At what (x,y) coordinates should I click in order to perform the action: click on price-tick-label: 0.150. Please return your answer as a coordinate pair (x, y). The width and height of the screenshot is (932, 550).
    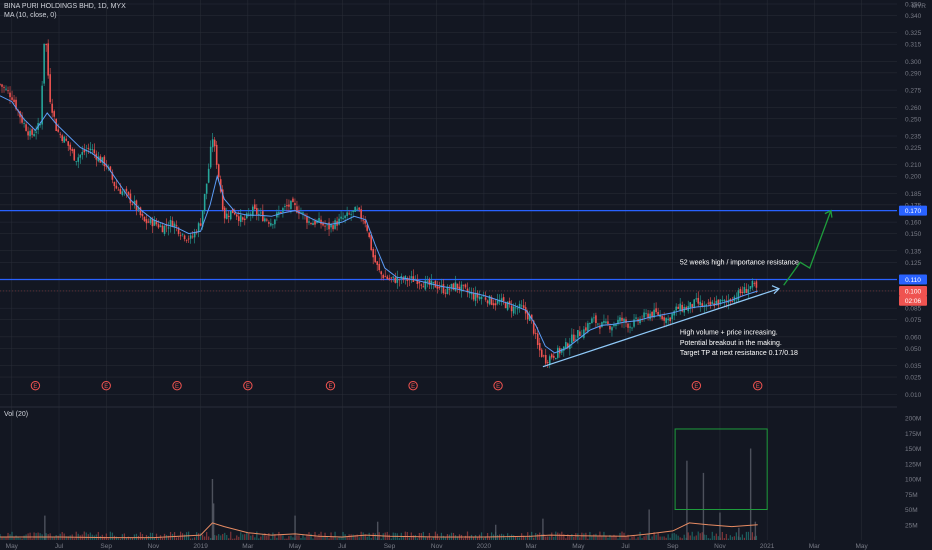
    Looking at the image, I should click on (913, 234).